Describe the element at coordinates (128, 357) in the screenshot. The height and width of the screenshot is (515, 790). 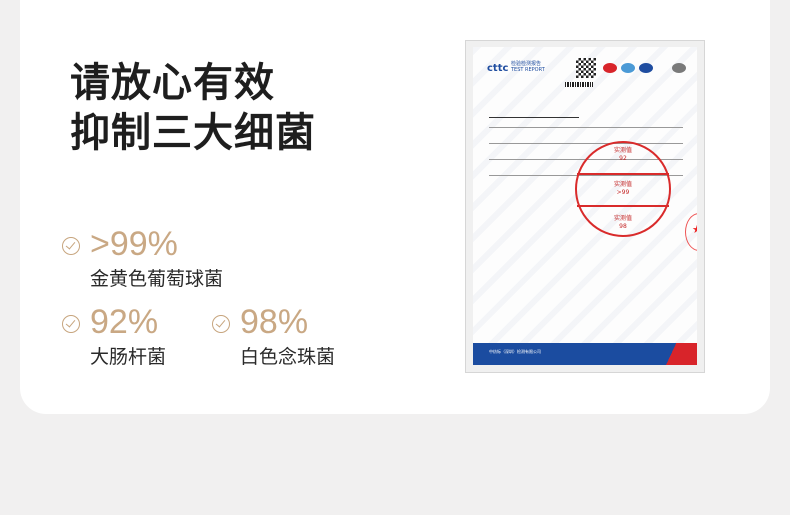
I see `stat-label: 大肠杆菌` at that location.